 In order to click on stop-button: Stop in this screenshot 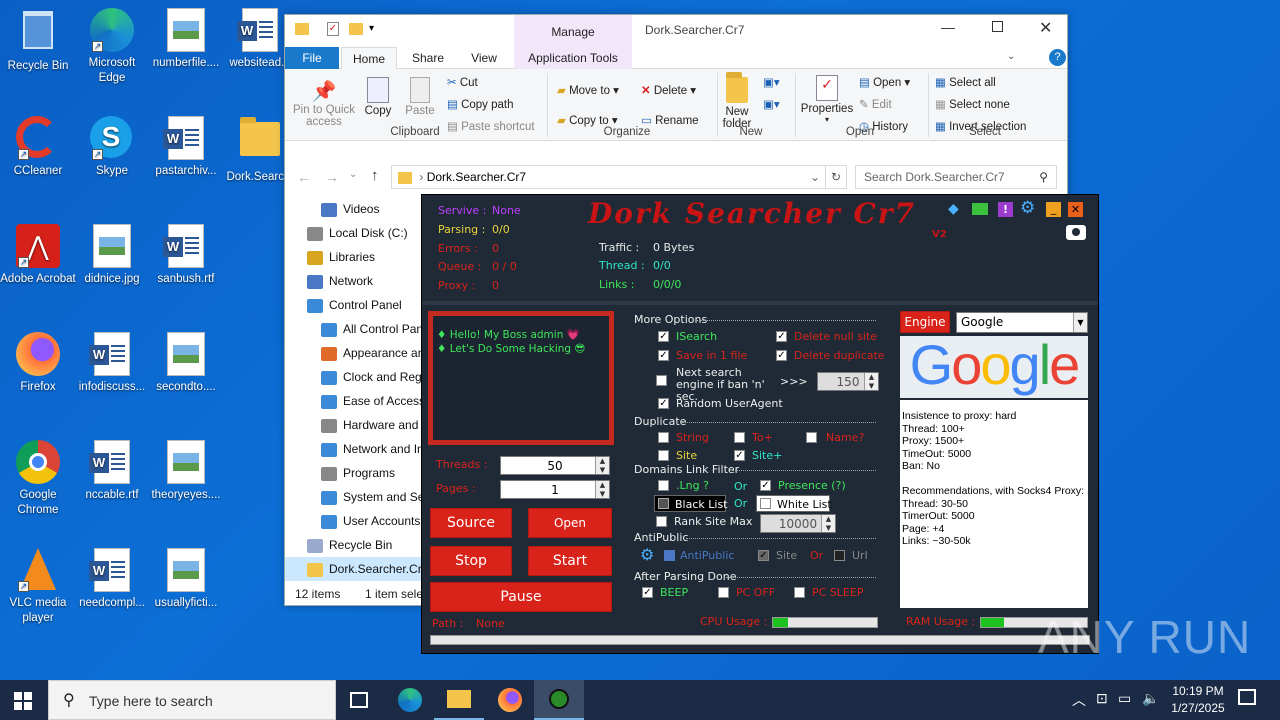, I will do `click(471, 561)`.